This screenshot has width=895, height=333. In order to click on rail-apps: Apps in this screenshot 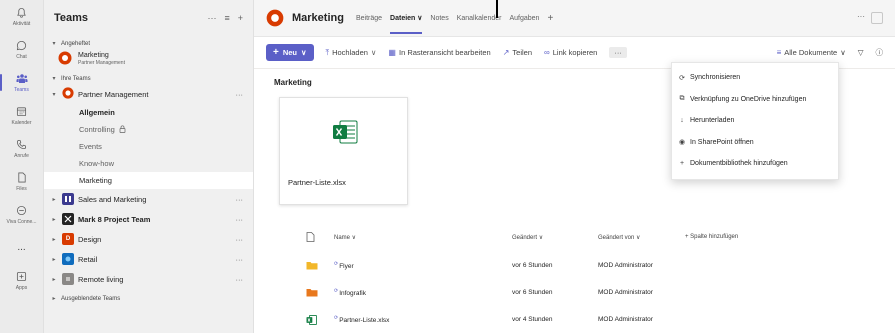, I will do `click(21, 280)`.